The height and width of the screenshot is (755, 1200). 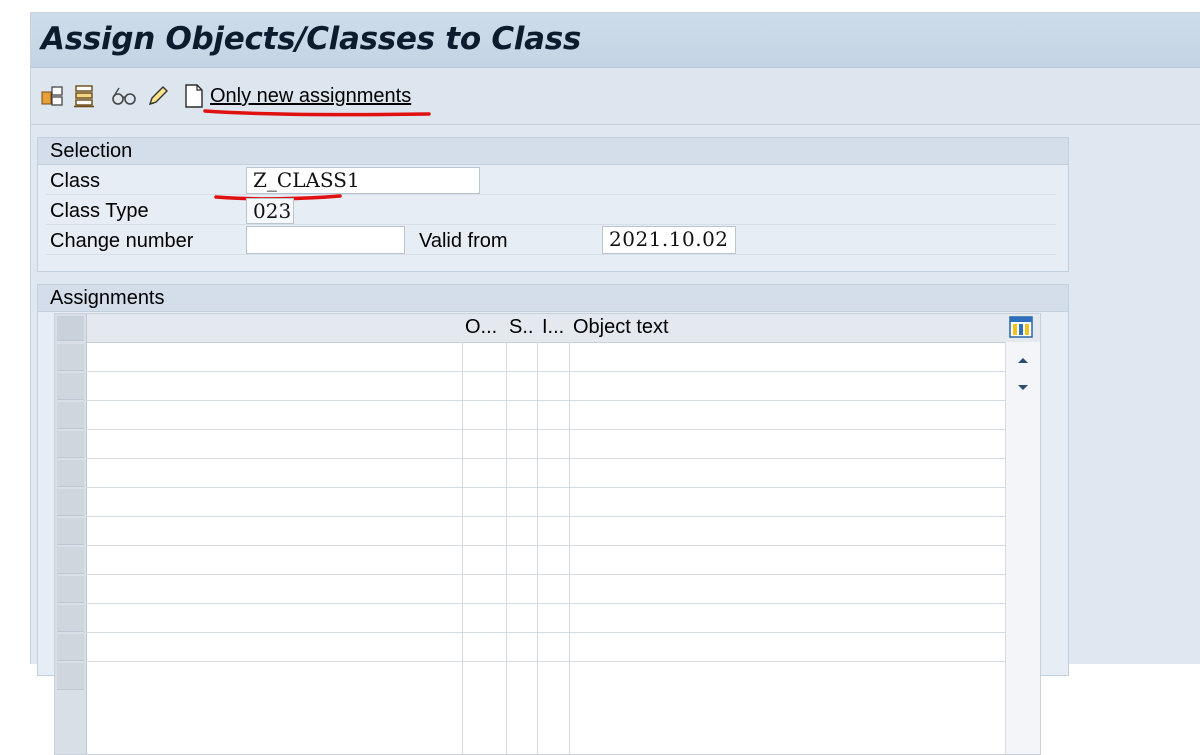 I want to click on assignments-group-header: Assignments, so click(x=553, y=298).